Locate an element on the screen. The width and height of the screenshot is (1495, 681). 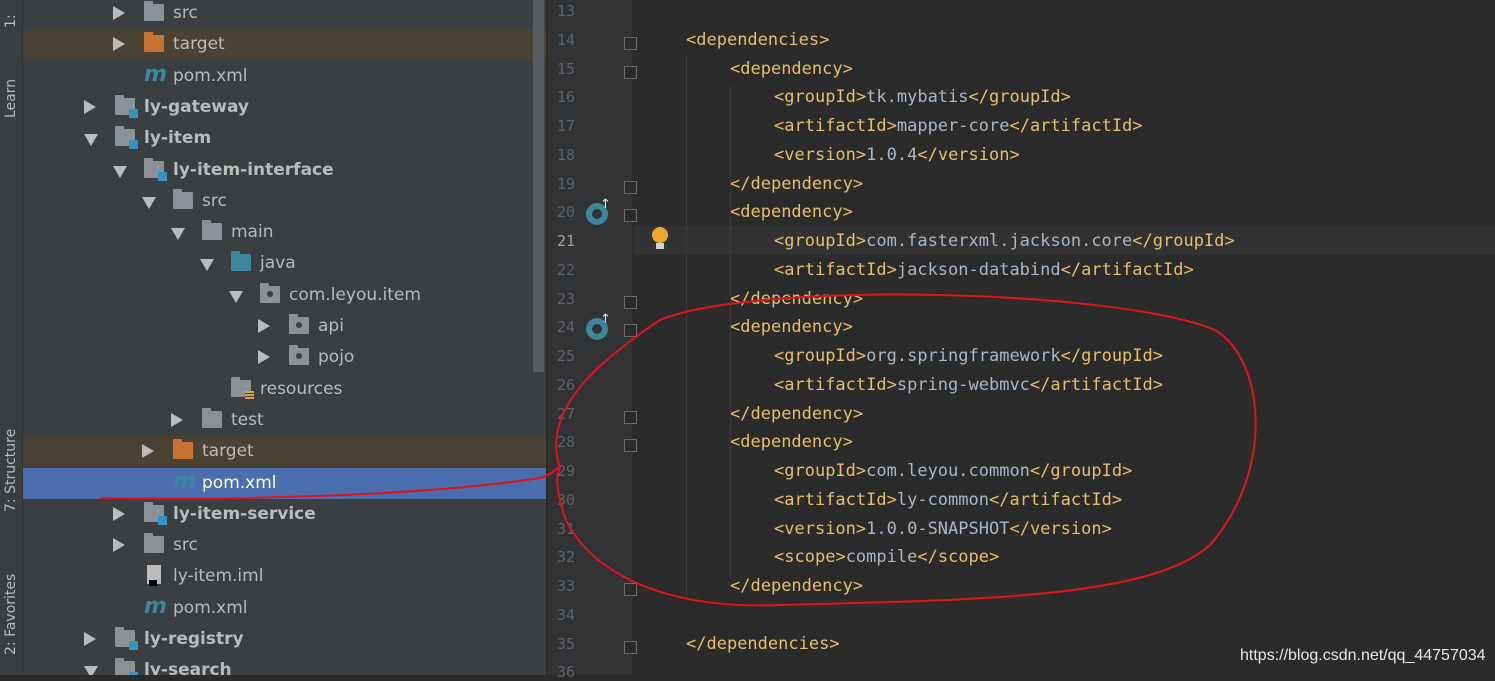
tab-structure: 7: Structure is located at coordinates (11, 460).